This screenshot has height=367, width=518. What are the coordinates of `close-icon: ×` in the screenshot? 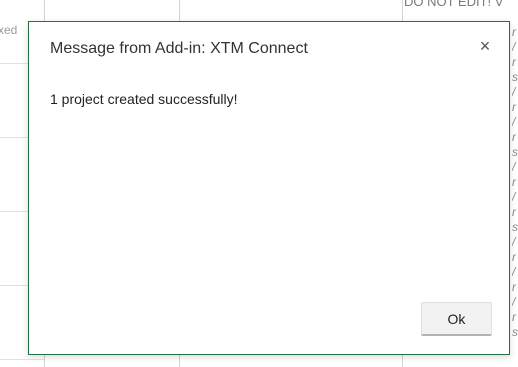 It's located at (485, 46).